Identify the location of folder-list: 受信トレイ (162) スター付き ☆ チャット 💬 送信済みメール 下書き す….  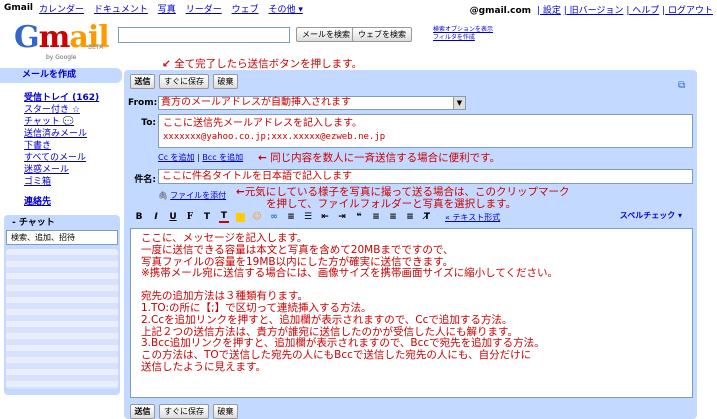
(61, 140).